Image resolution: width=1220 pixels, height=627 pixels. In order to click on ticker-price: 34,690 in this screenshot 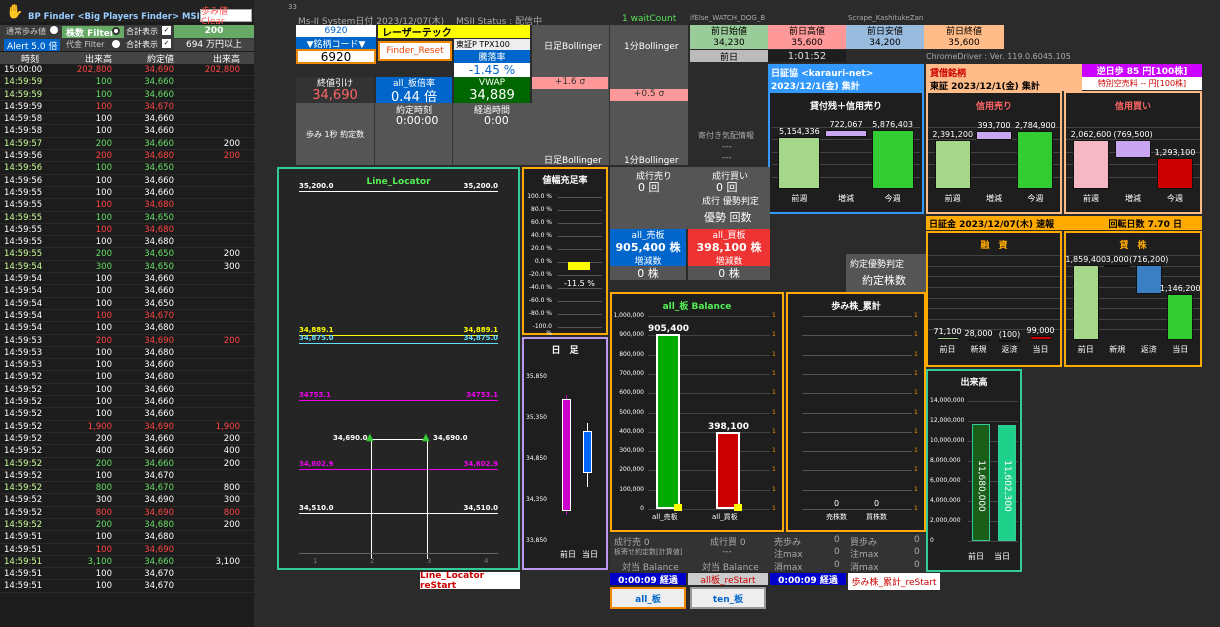, I will do `click(159, 549)`.